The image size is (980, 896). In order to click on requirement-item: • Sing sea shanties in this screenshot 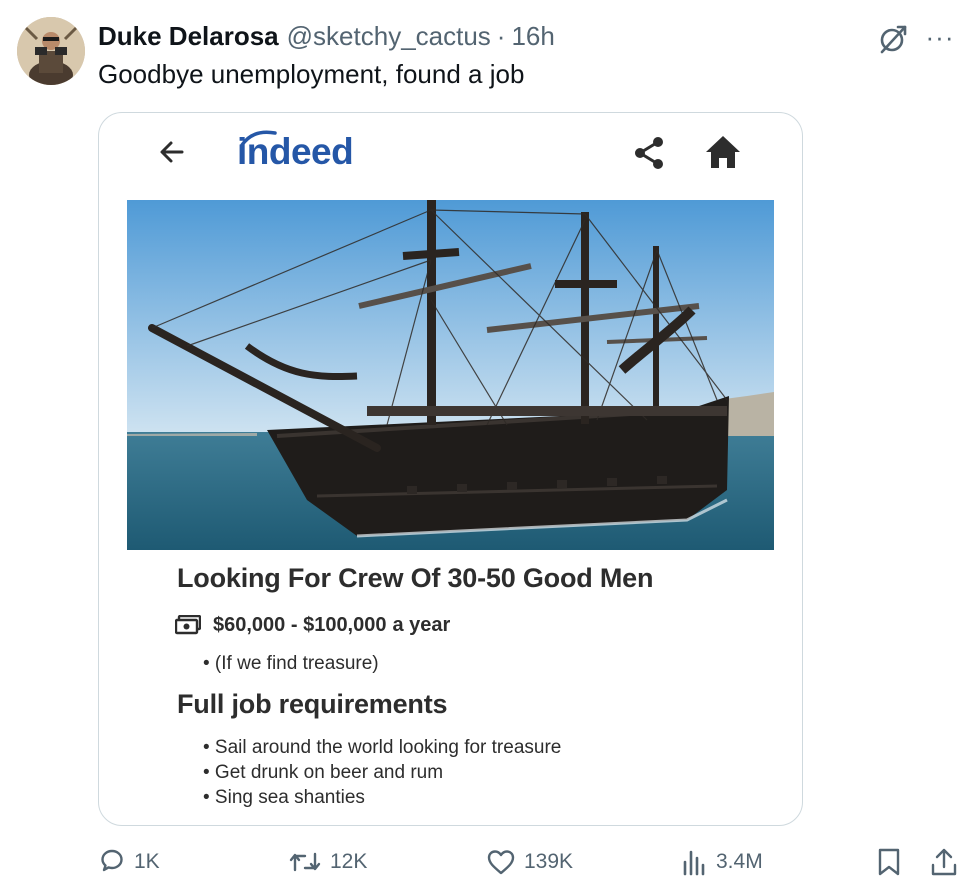, I will do `click(284, 797)`.